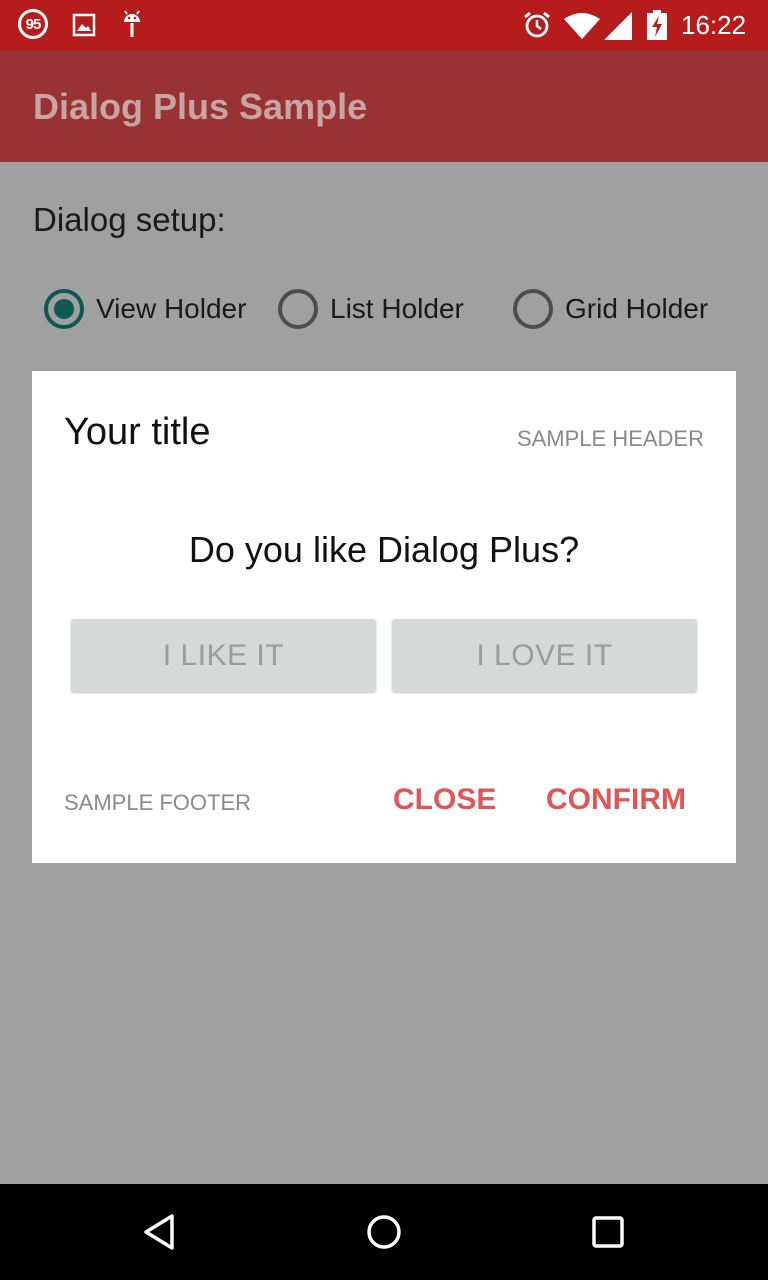 The height and width of the screenshot is (1280, 768). Describe the element at coordinates (608, 1232) in the screenshot. I see `recents-icon` at that location.